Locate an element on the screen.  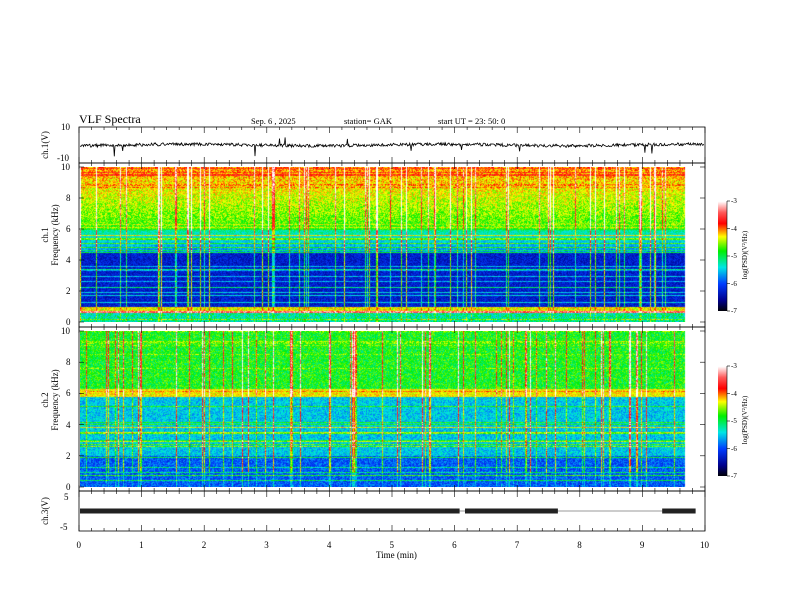
x-tick-label: 9 is located at coordinates (642, 545).